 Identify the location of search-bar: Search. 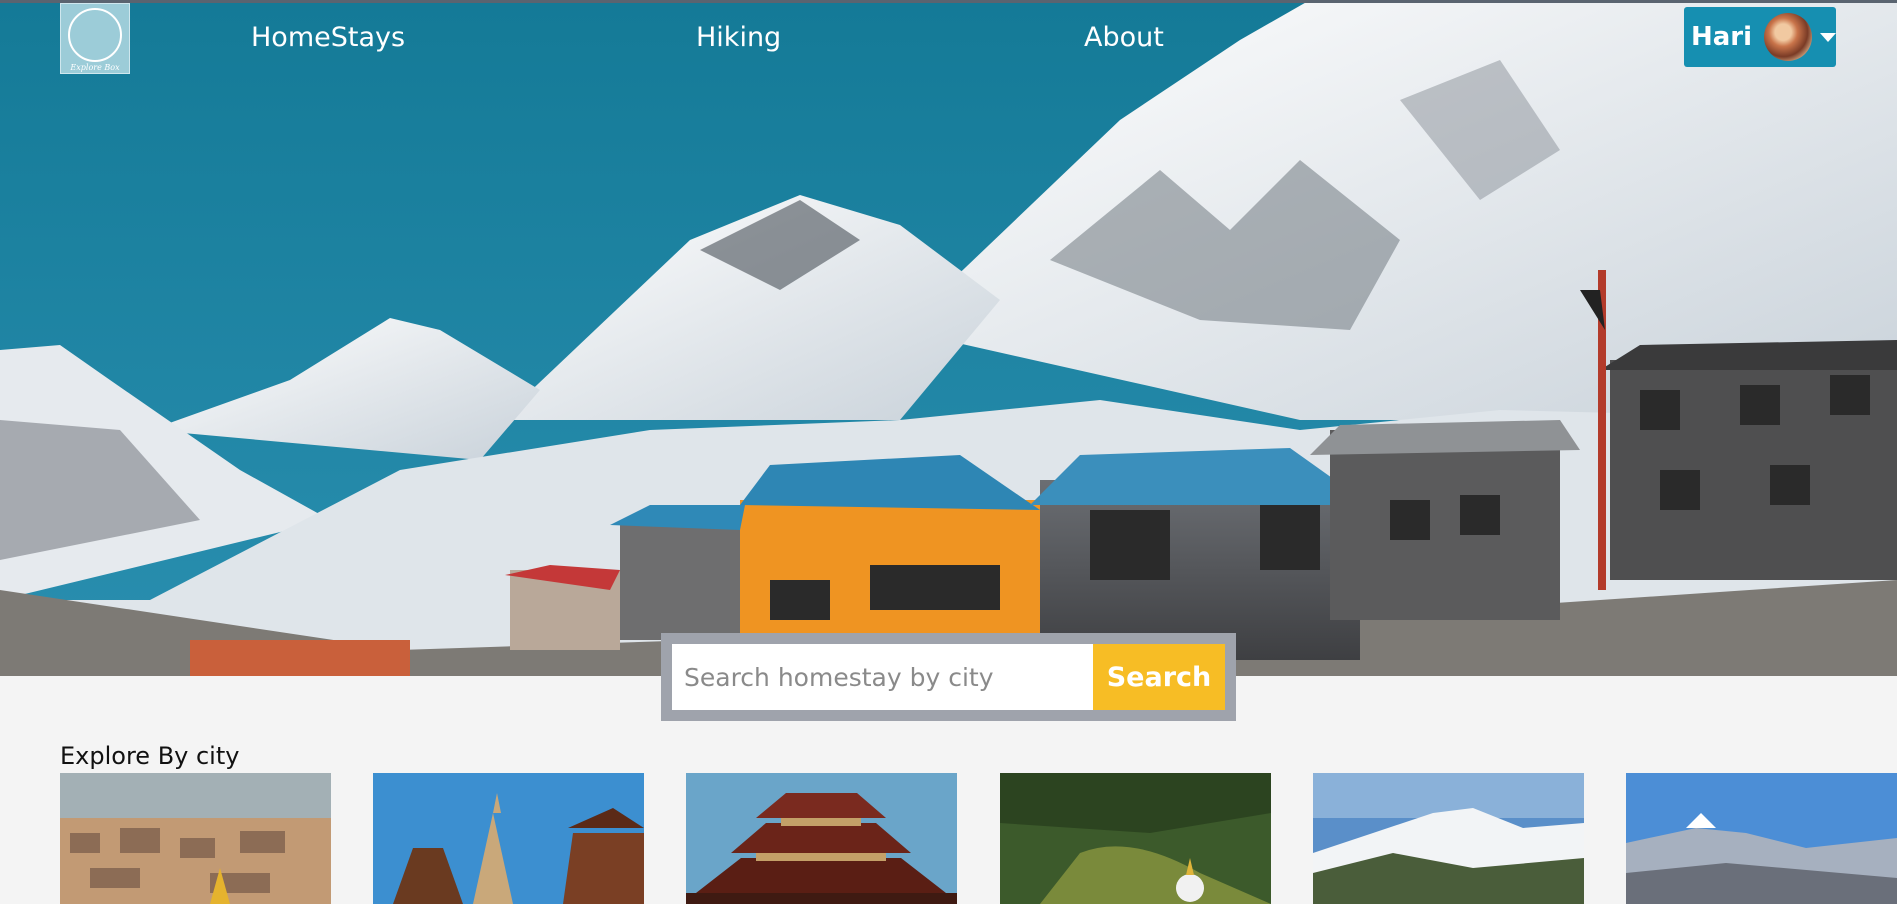
(948, 677).